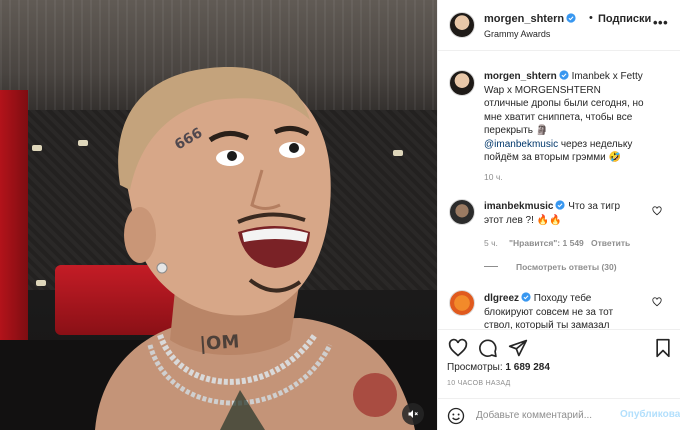 This screenshot has width=680, height=430. What do you see at coordinates (520, 76) in the screenshot?
I see `caption-username: morgen_shtern` at bounding box center [520, 76].